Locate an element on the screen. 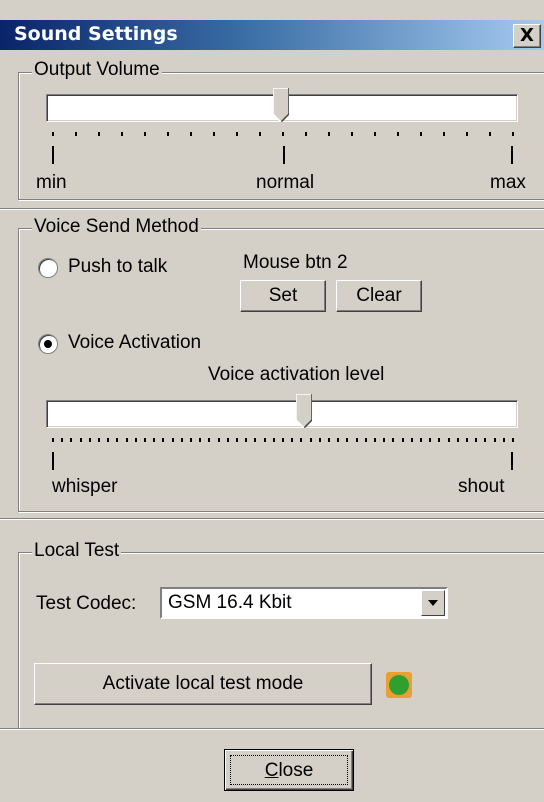  shout-label: shout is located at coordinates (481, 486).